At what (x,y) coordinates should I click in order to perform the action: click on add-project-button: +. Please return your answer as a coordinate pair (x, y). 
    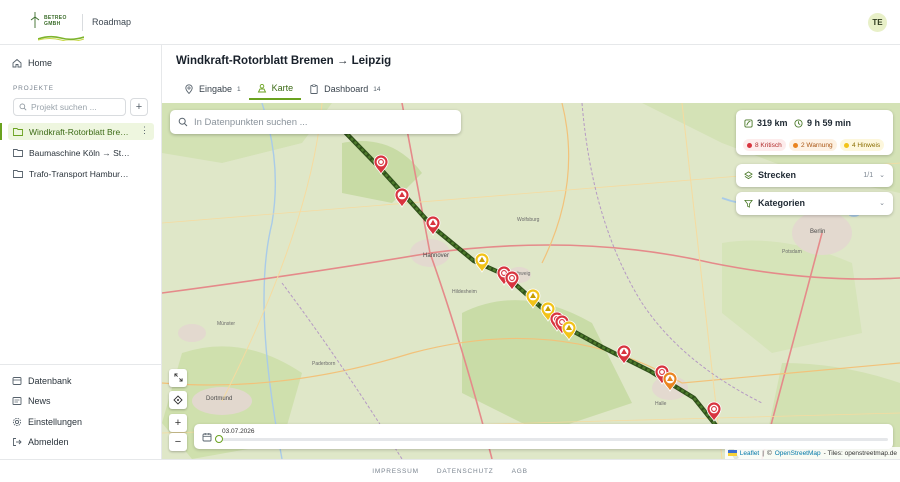
    Looking at the image, I should click on (139, 107).